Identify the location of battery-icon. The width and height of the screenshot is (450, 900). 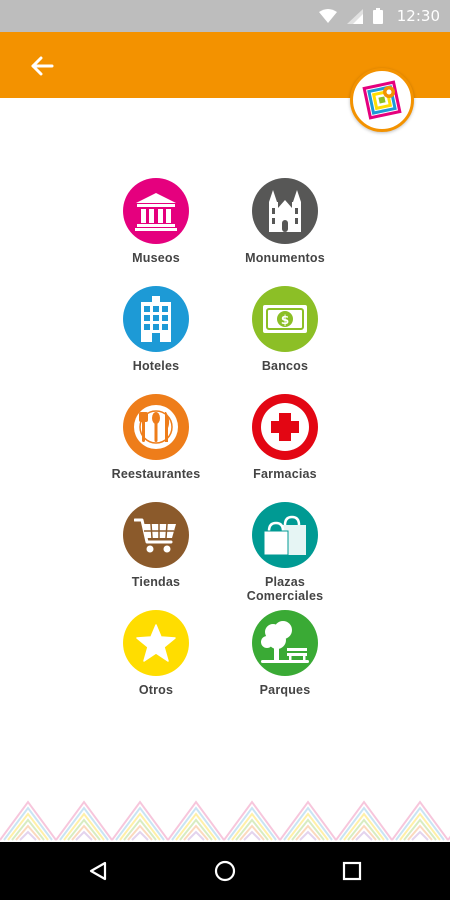
(377, 16).